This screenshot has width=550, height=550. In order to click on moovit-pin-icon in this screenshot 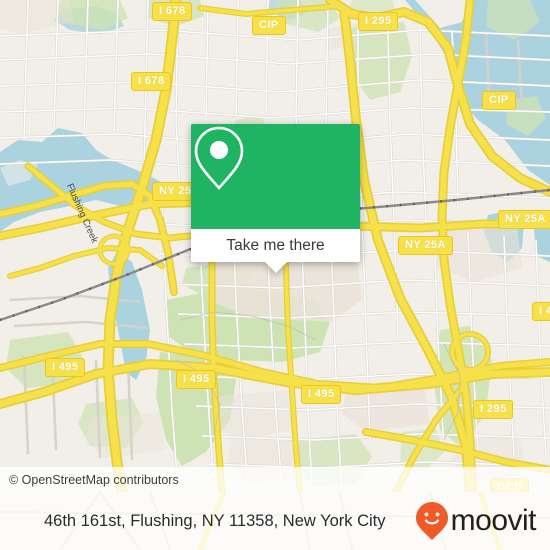, I will do `click(431, 521)`.